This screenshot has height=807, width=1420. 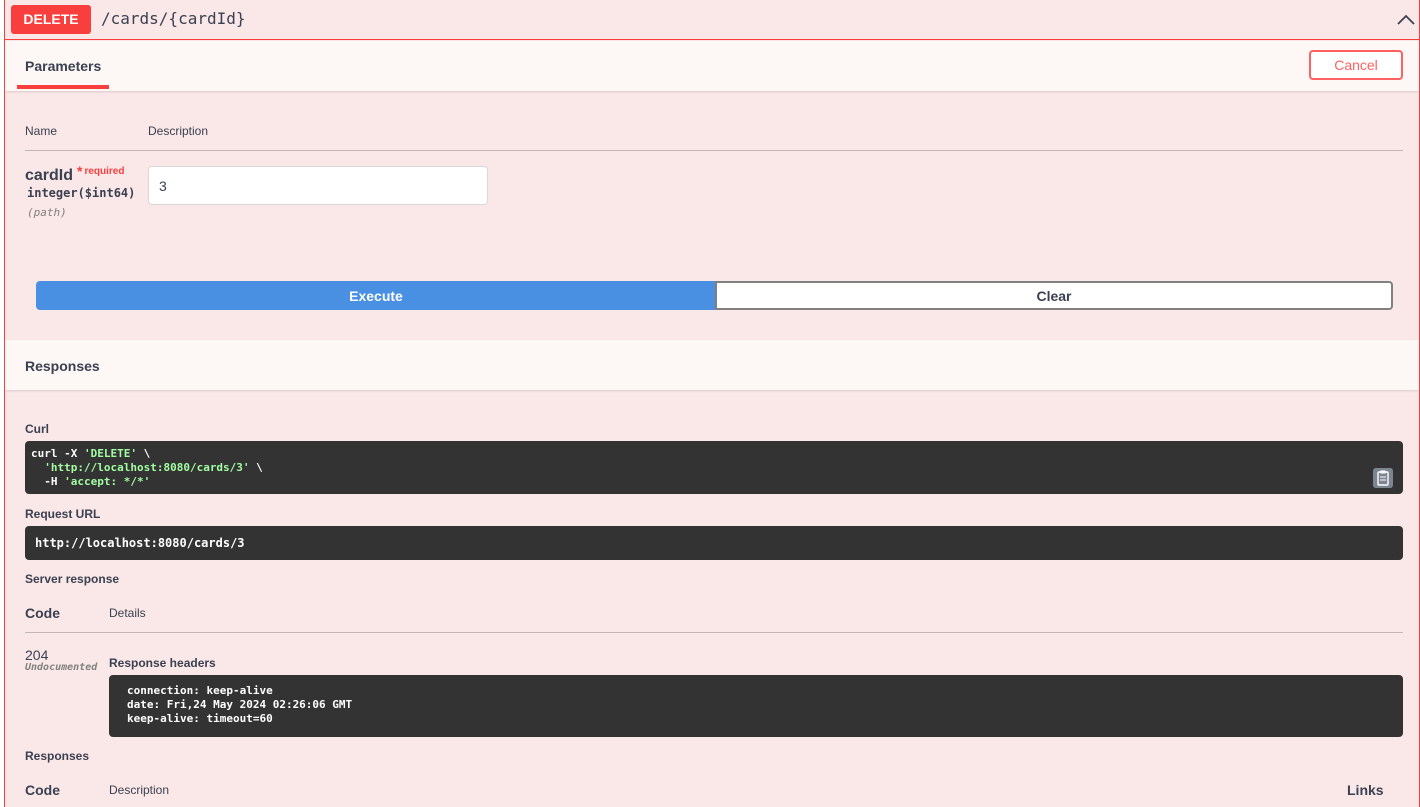 I want to click on endpoint-path: /cards/{cardId}, so click(x=173, y=18).